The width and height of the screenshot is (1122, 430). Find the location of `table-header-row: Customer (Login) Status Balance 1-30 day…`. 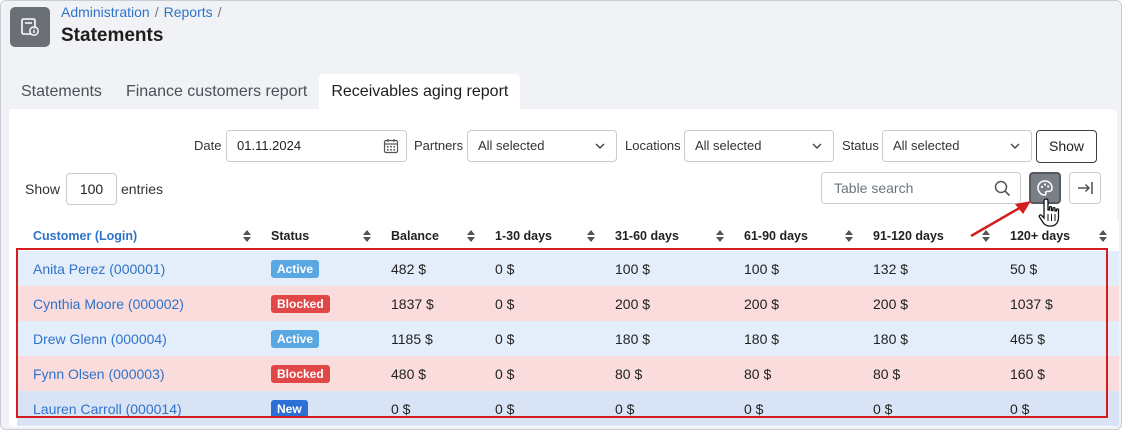

table-header-row: Customer (Login) Status Balance 1-30 day… is located at coordinates (568, 236).